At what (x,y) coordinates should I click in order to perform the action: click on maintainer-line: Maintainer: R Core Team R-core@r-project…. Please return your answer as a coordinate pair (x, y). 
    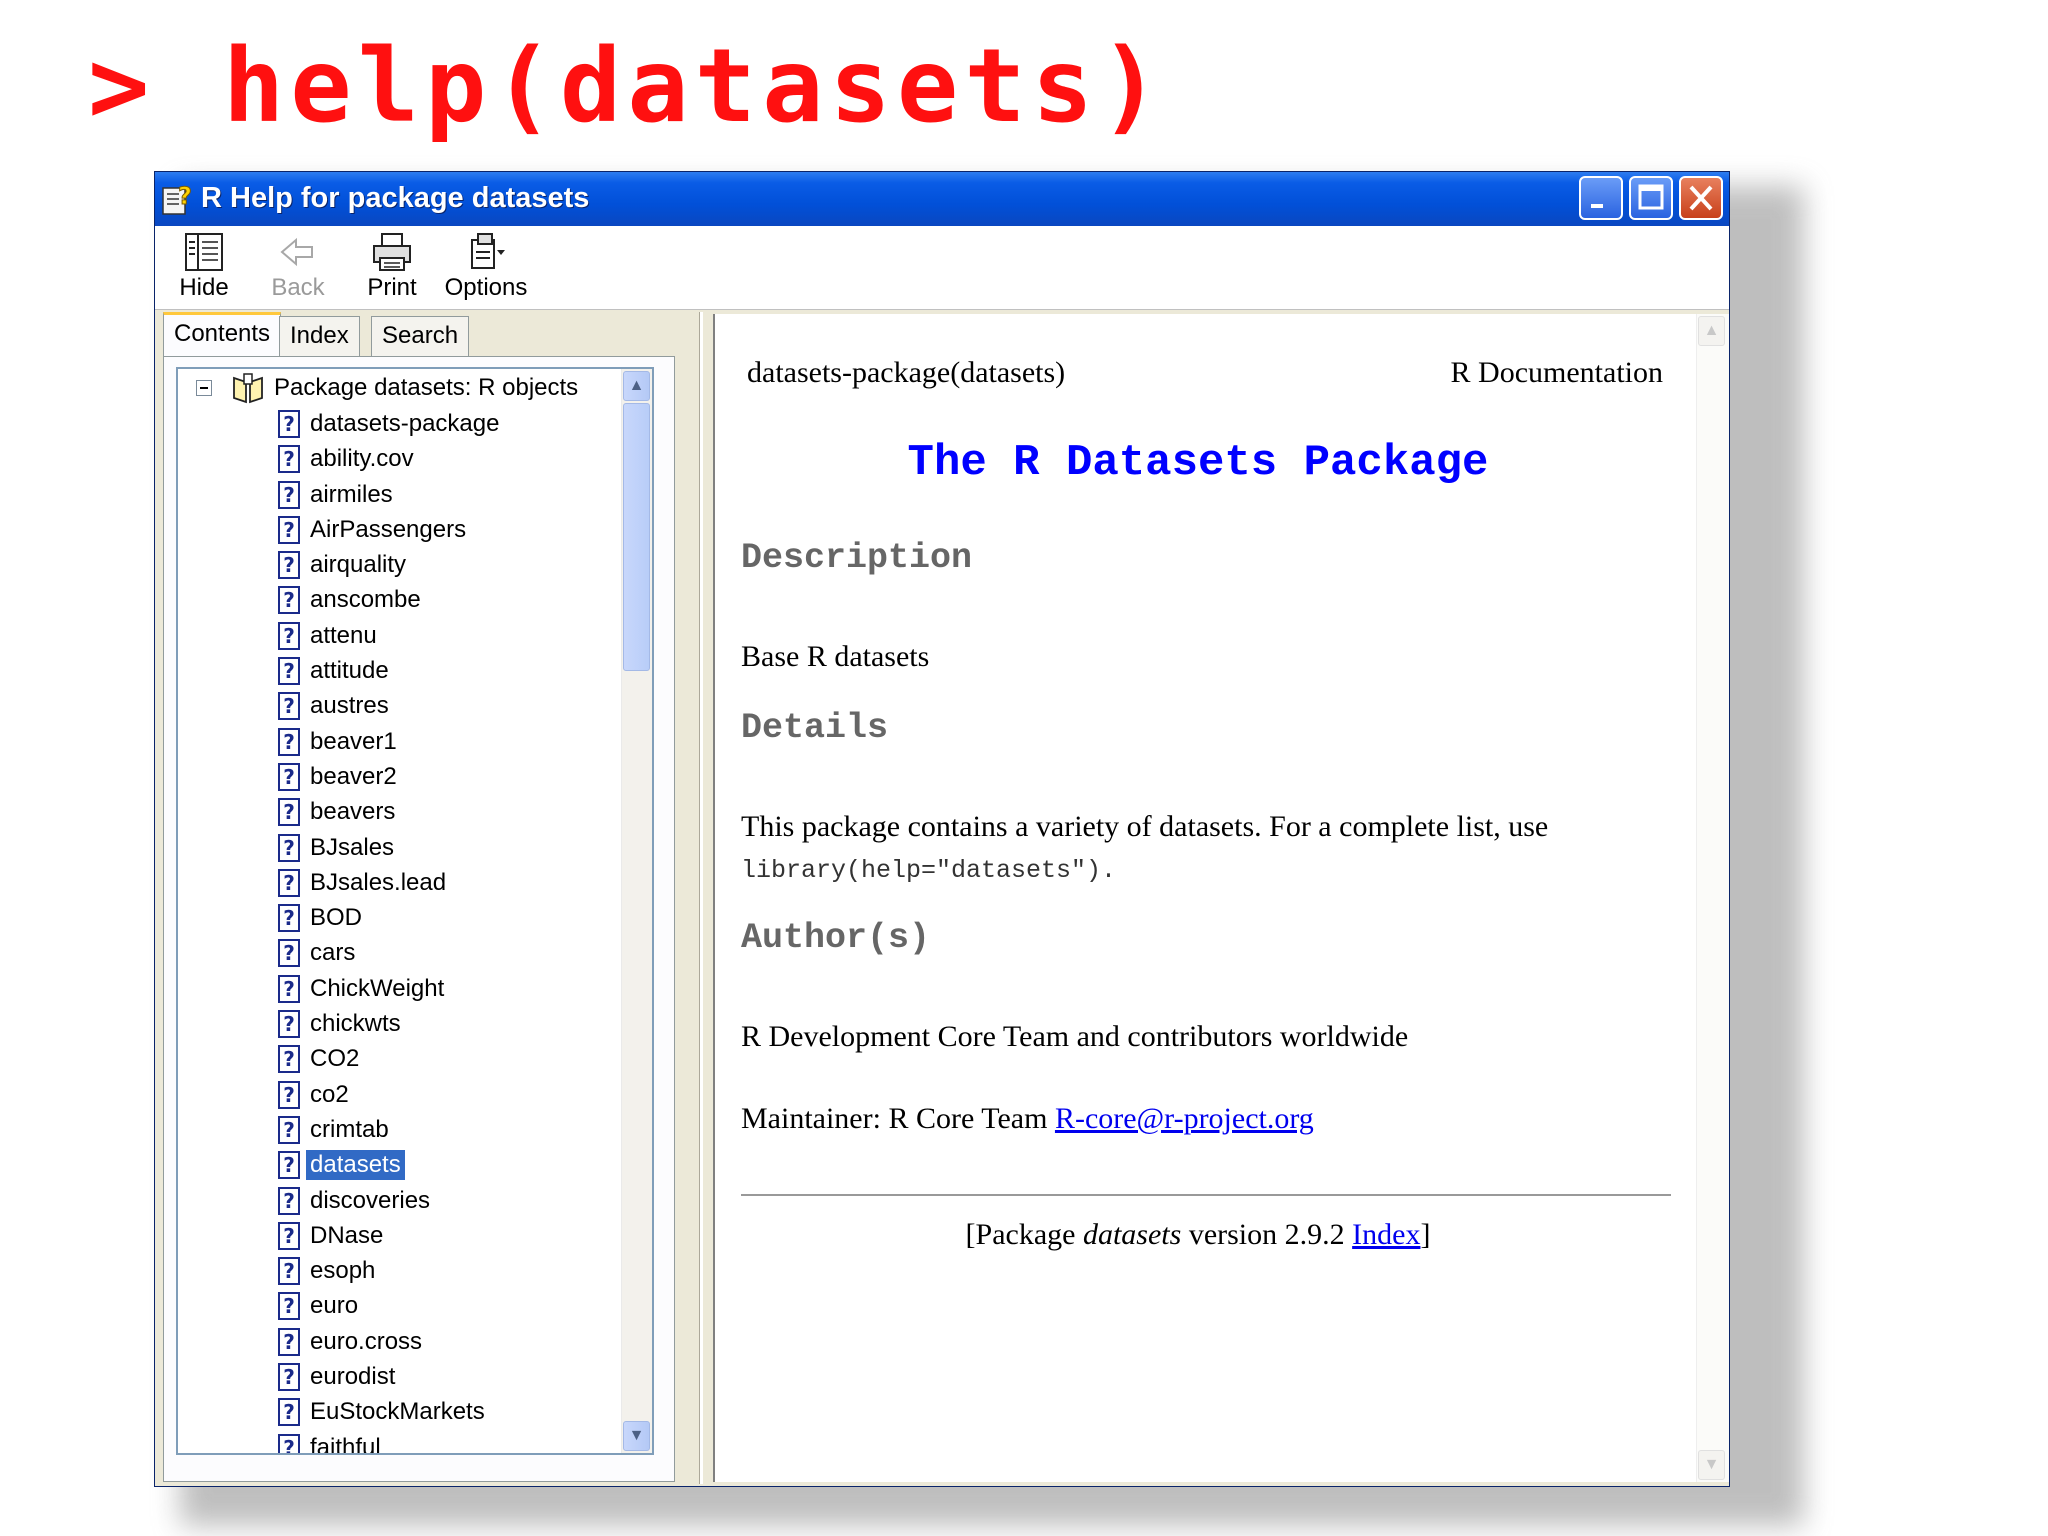
    Looking at the image, I should click on (1027, 1119).